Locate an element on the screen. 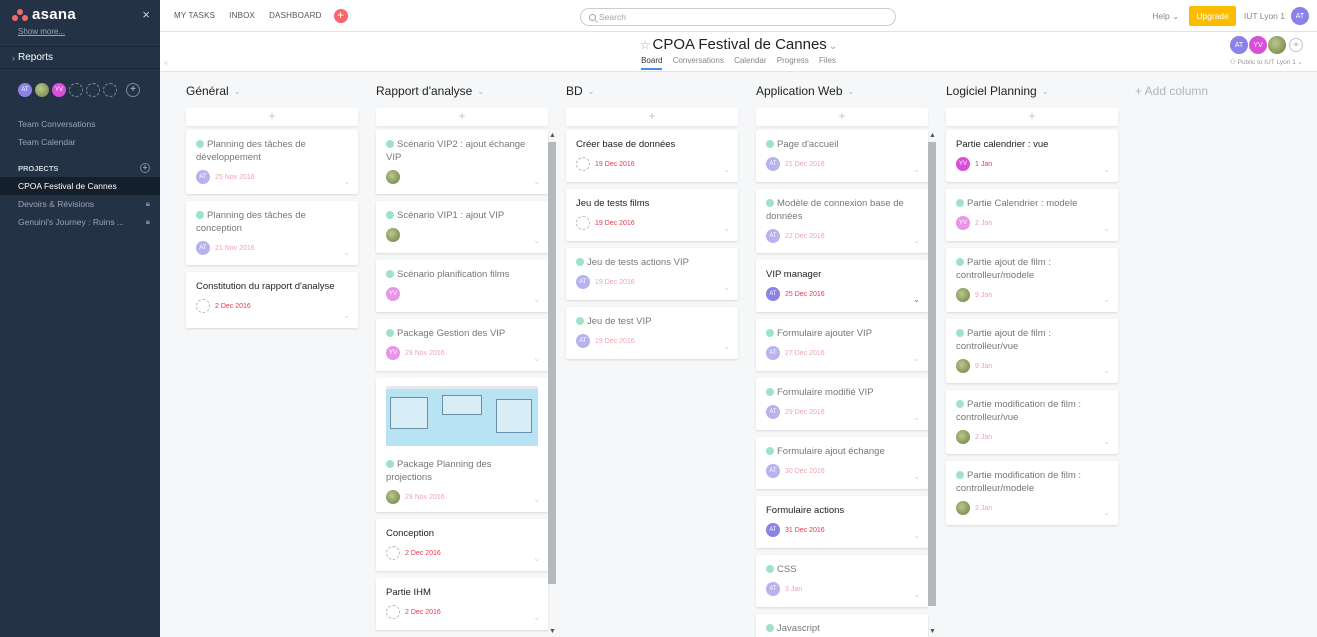 The image size is (1317, 637). user-avatar: AT is located at coordinates (1300, 16).